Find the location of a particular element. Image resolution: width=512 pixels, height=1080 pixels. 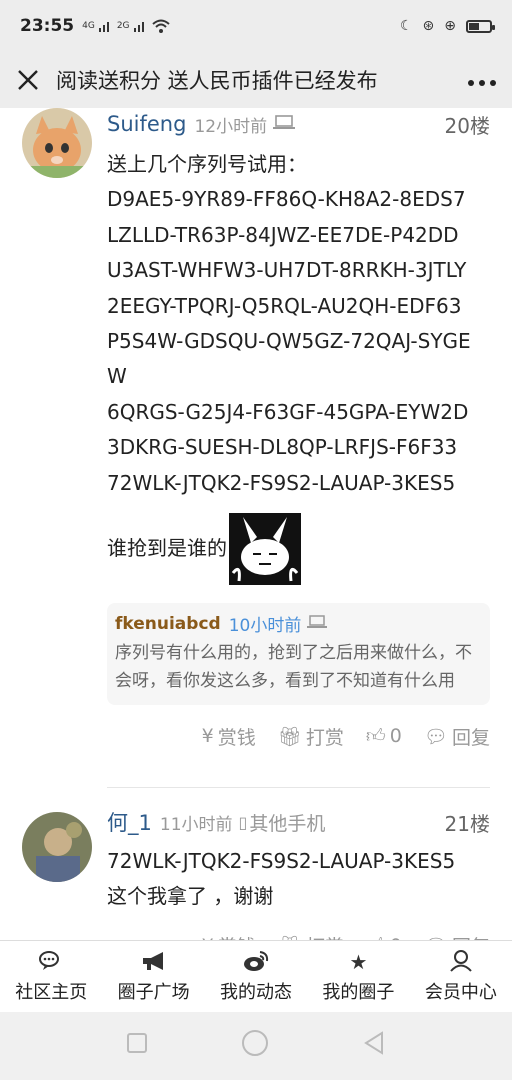

post-meta: Suifeng 12小时前 20楼 is located at coordinates (298, 124).